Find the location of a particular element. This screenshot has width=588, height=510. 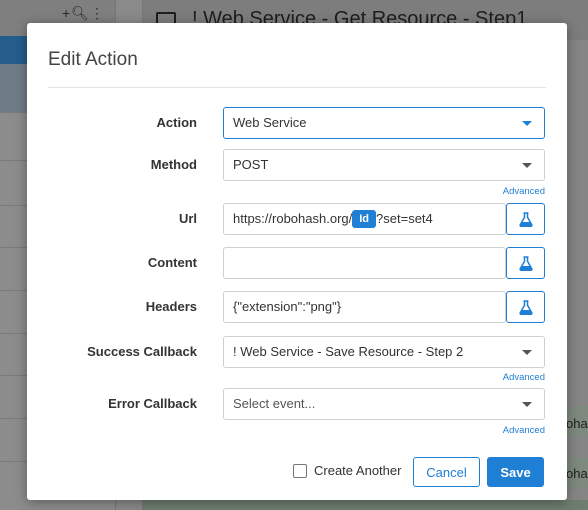

action-select-value: Web Service is located at coordinates (270, 122).